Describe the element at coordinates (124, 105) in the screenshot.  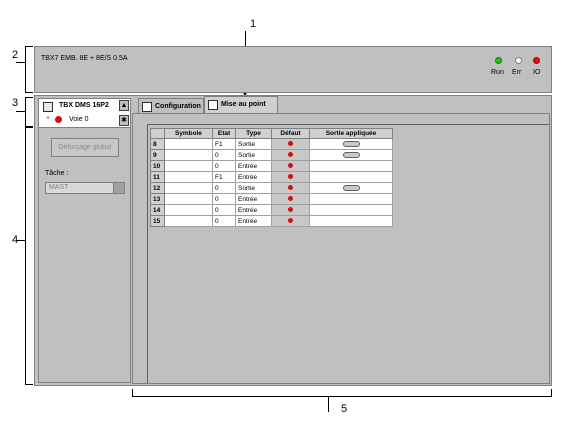
I see `module-nav-up-button: ▲` at that location.